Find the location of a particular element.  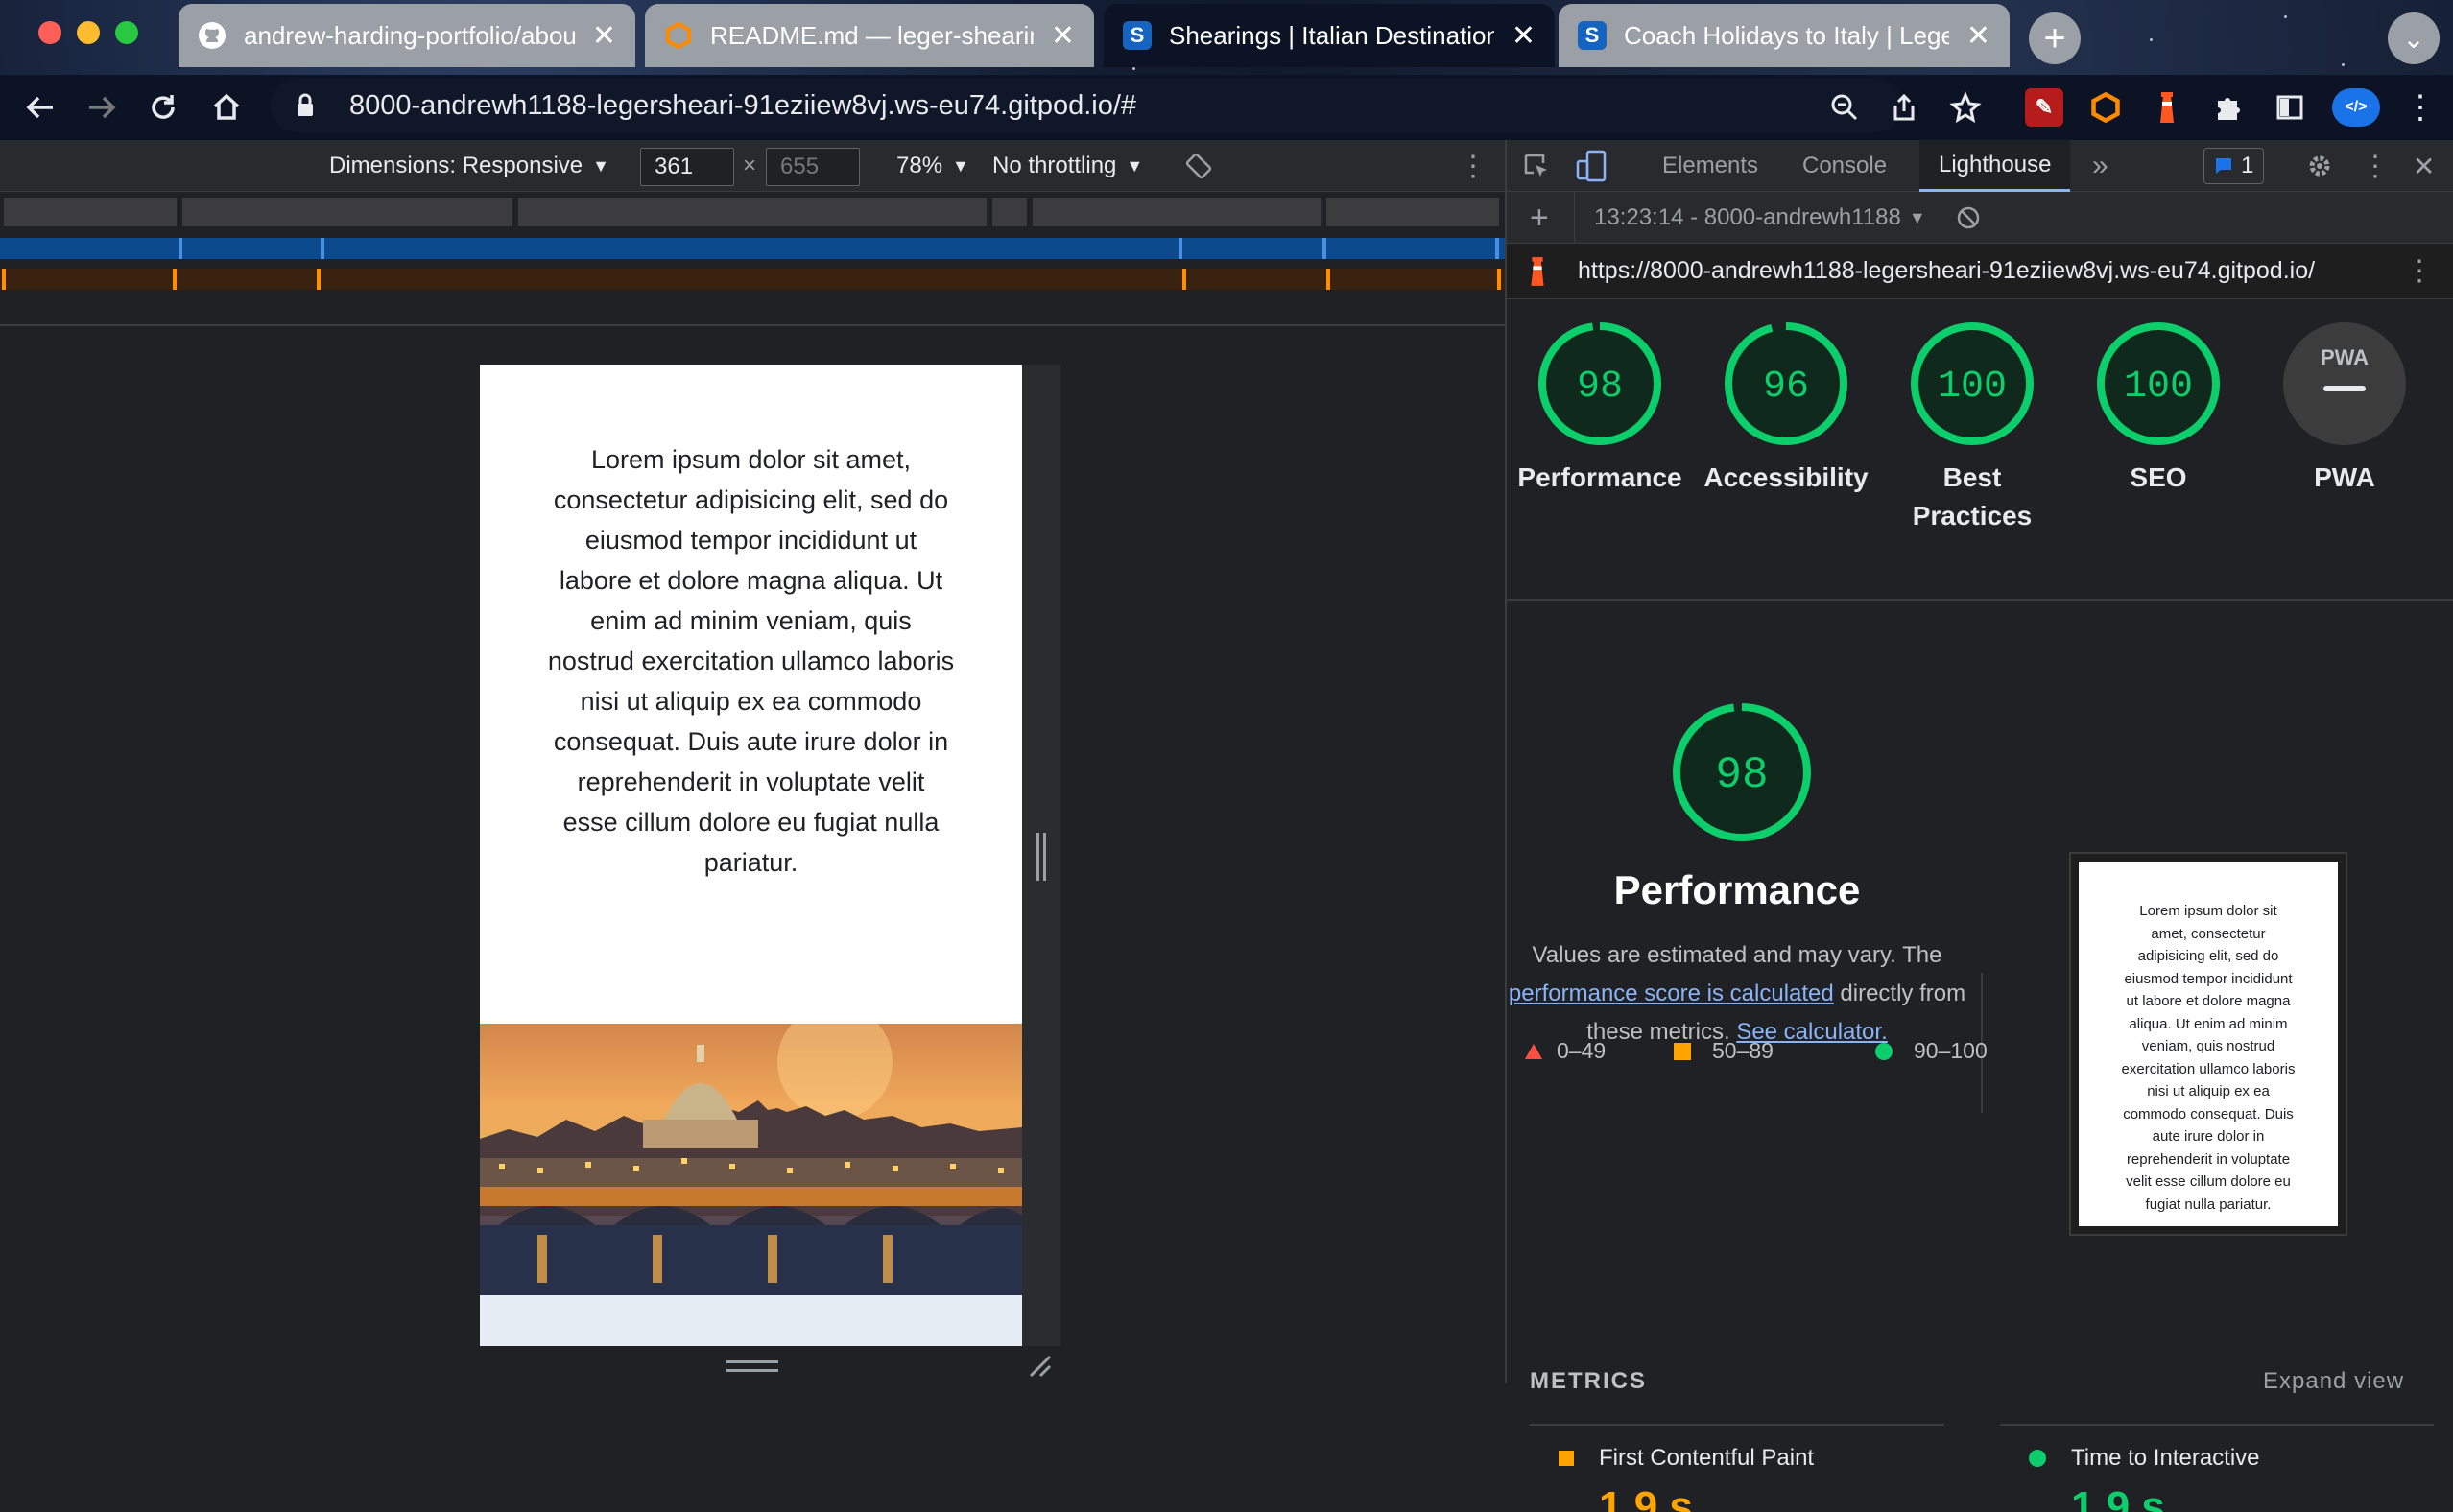

devtools-tab-bar: Elements Console Lighthouse » 1 ⋮ ✕ is located at coordinates (1980, 166).